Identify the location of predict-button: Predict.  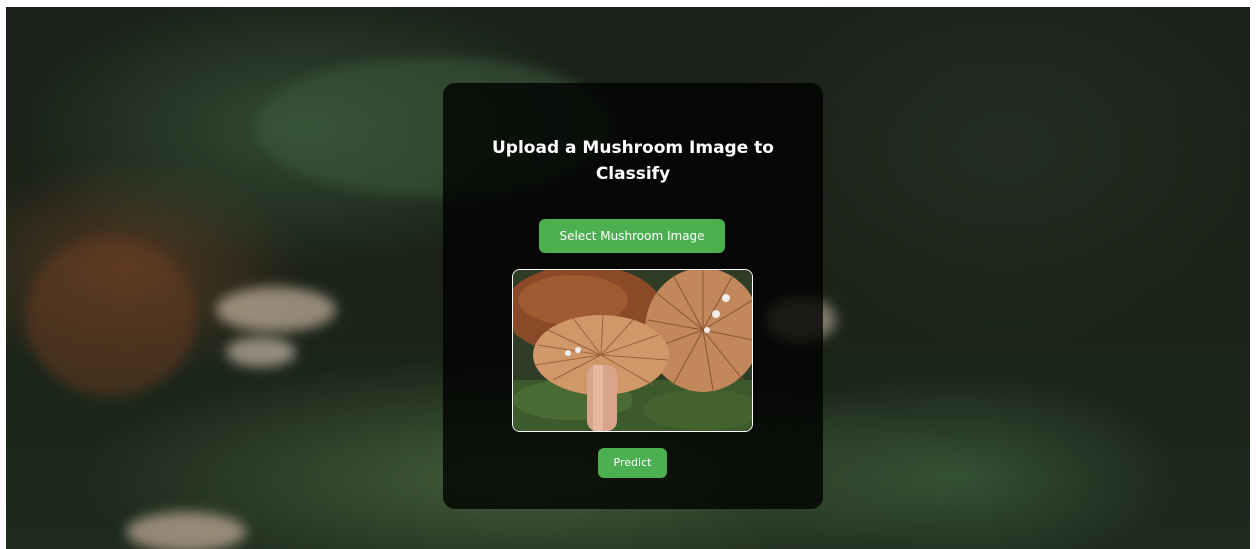
(632, 463).